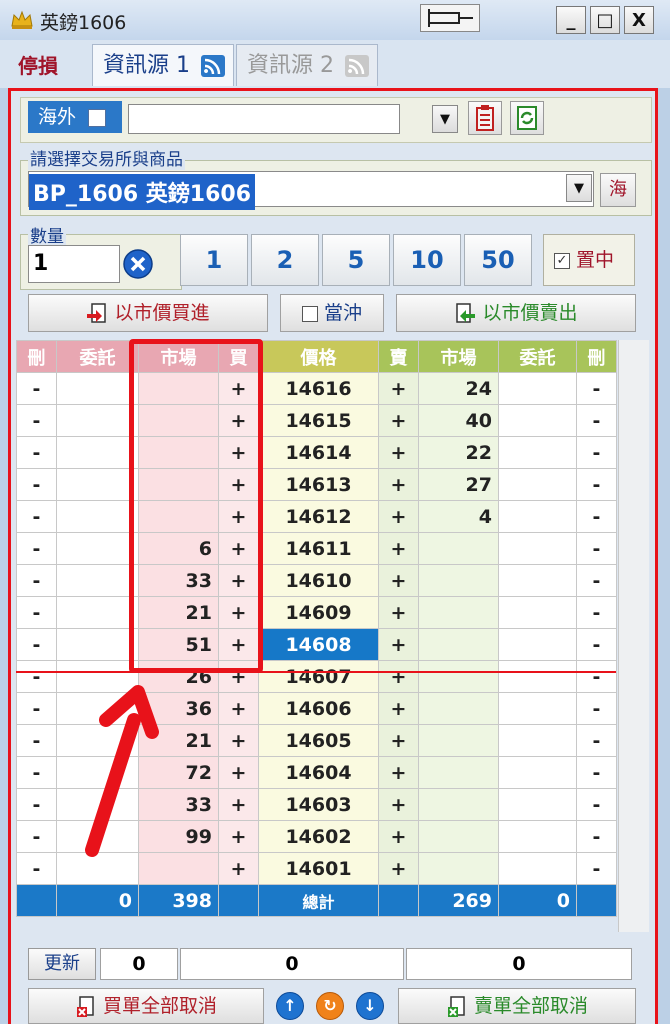 The width and height of the screenshot is (670, 1024). What do you see at coordinates (290, 1006) in the screenshot?
I see `scroll-up-button: ↑` at bounding box center [290, 1006].